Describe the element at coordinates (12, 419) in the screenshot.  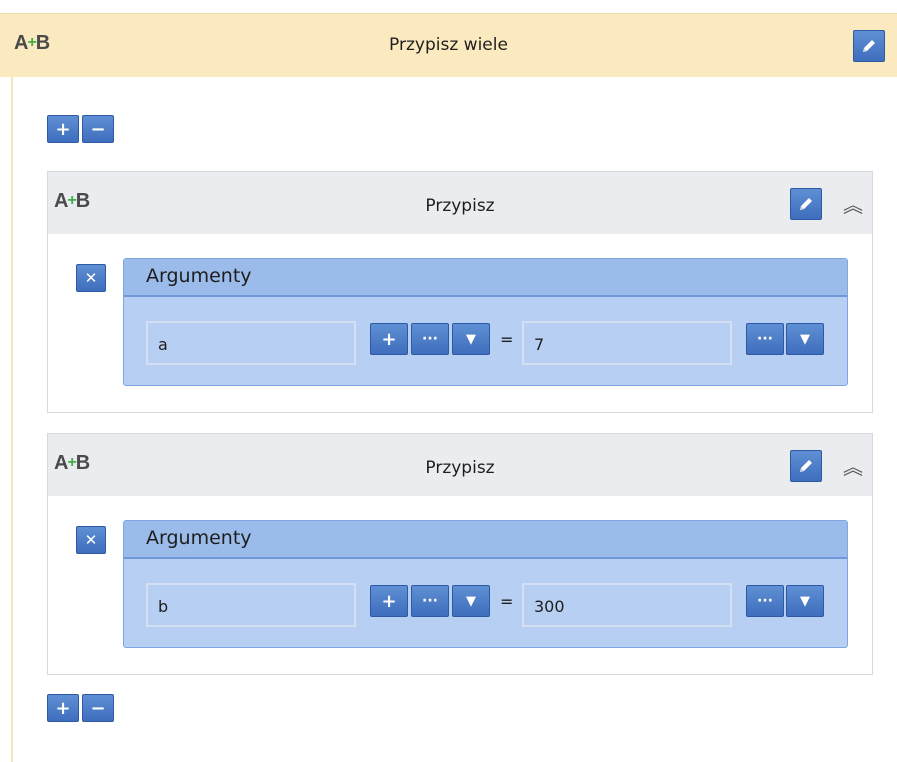
I see `multi-assign-border` at that location.